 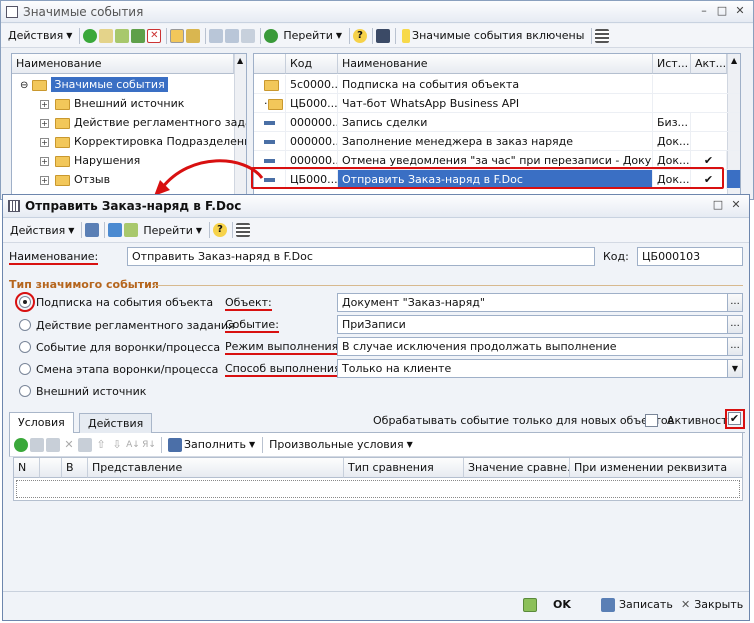 I want to click on cond-header-icon, so click(x=51, y=468).